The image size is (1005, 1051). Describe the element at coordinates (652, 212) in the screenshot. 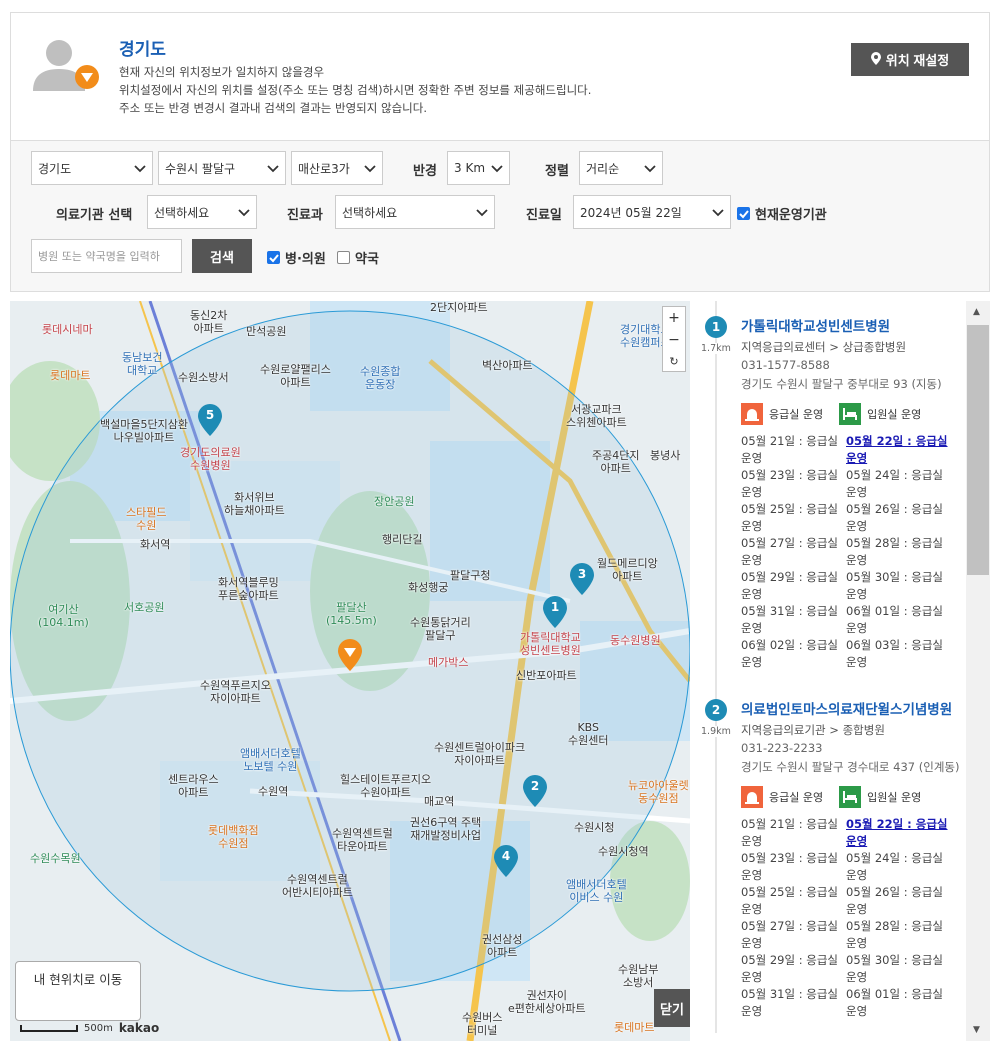

I see `date-select: 2024년 05월 22일` at that location.